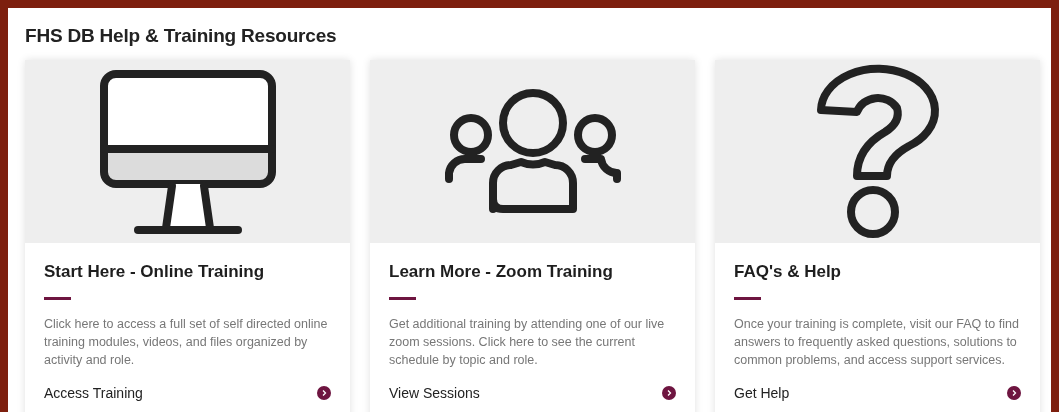  Describe the element at coordinates (501, 272) in the screenshot. I see `card-heading: Learn More - Zoom Training` at that location.